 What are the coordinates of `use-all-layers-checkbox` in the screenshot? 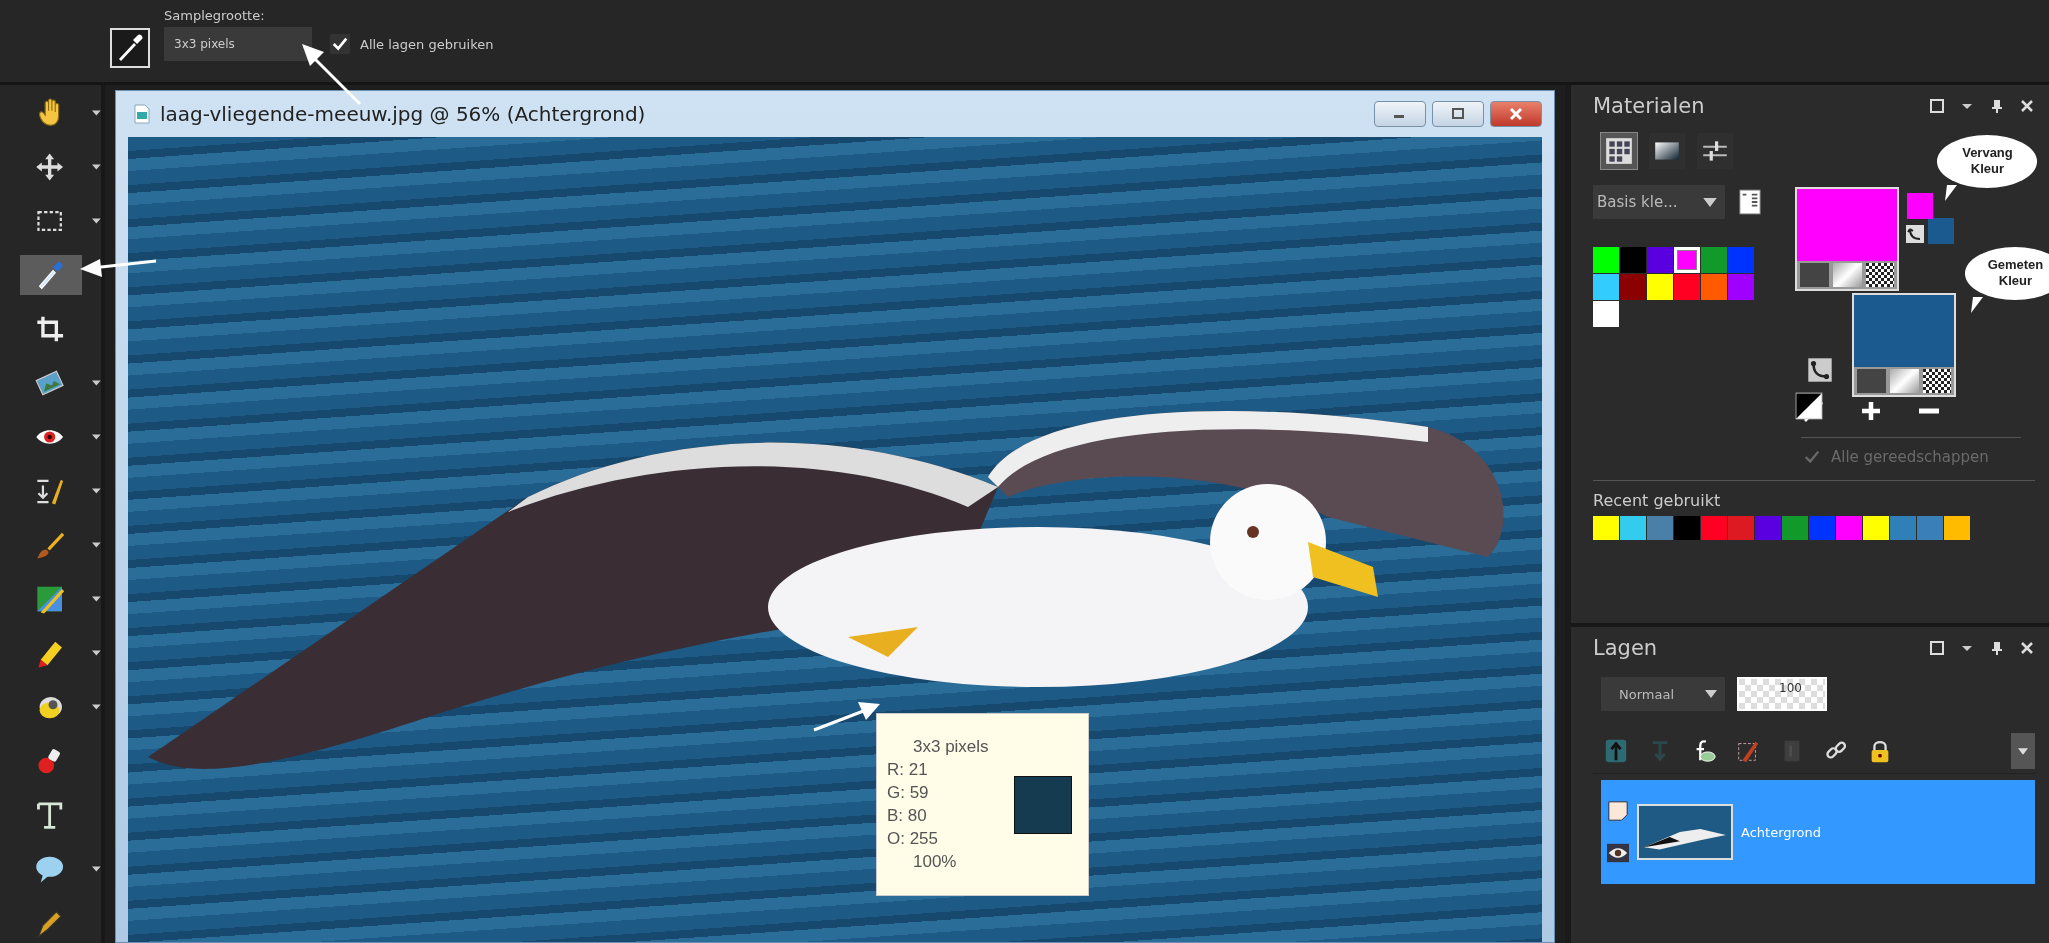 It's located at (340, 44).